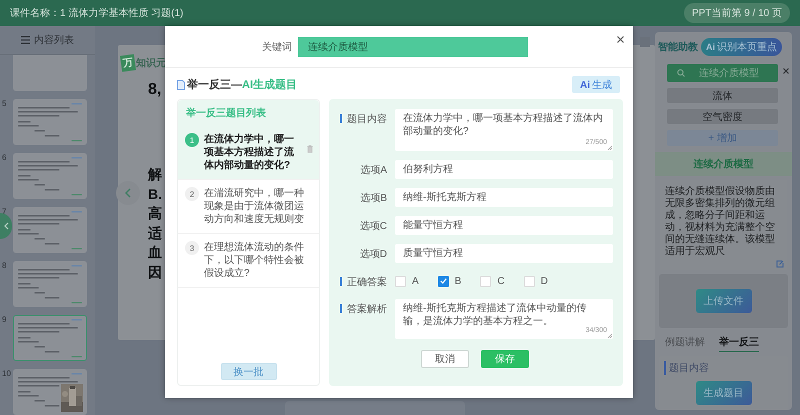  What do you see at coordinates (720, 222) in the screenshot?
I see `description-text: 连续介质模型假设物质由无限多密集排列的微元组成，忽略分子间距和运动，视材料为充满整个空间的无缝连续体。该模型适用于宏观尺` at bounding box center [720, 222].